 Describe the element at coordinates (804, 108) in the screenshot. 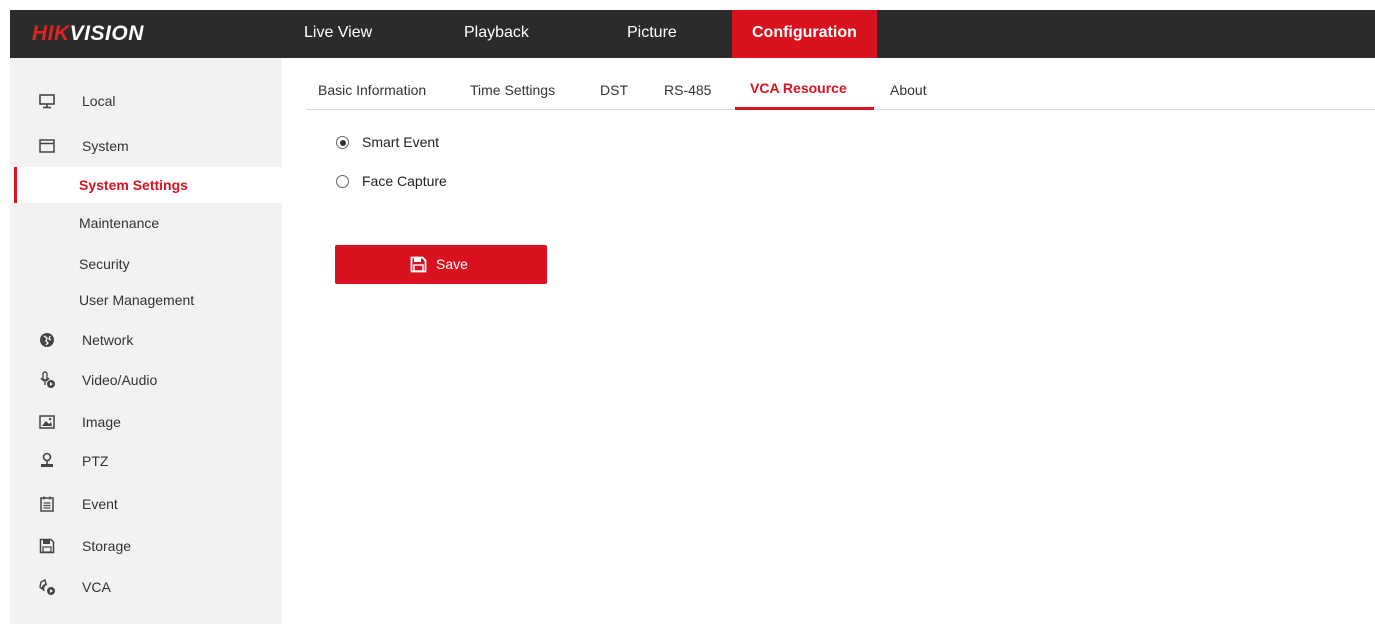

I see `active-tab-underline` at that location.